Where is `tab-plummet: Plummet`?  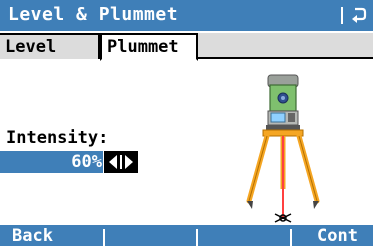
tab-plummet: Plummet is located at coordinates (149, 47).